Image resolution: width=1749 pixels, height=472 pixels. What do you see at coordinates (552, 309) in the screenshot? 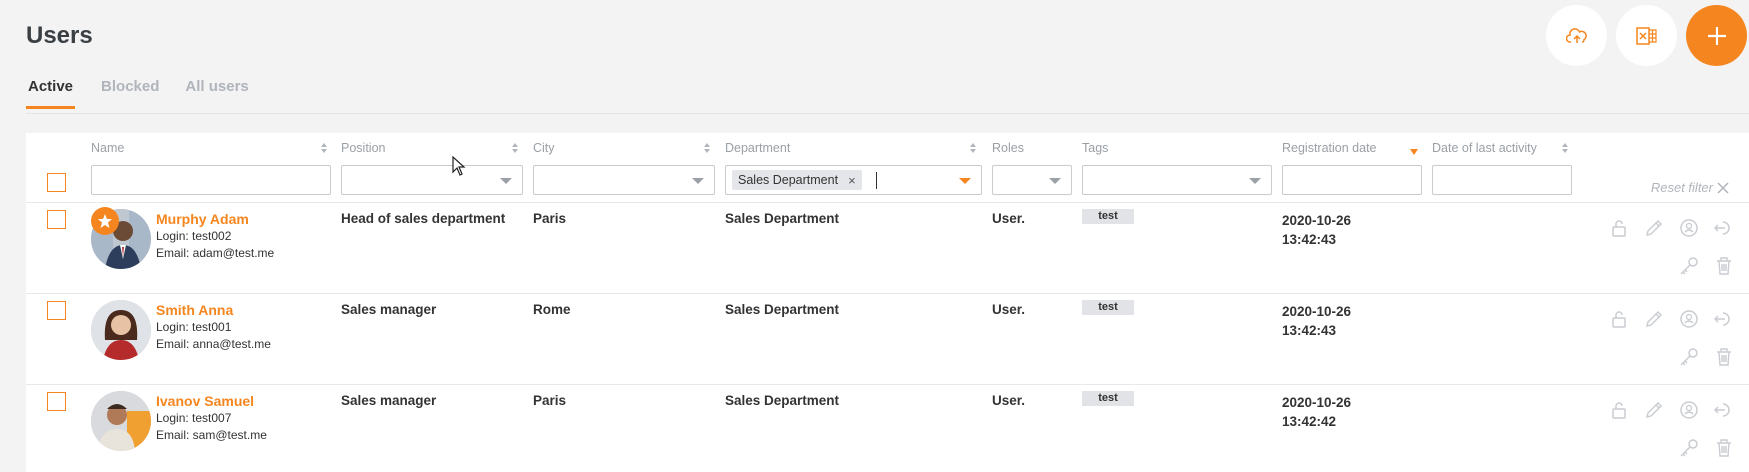
I see `user-city: Rome` at bounding box center [552, 309].